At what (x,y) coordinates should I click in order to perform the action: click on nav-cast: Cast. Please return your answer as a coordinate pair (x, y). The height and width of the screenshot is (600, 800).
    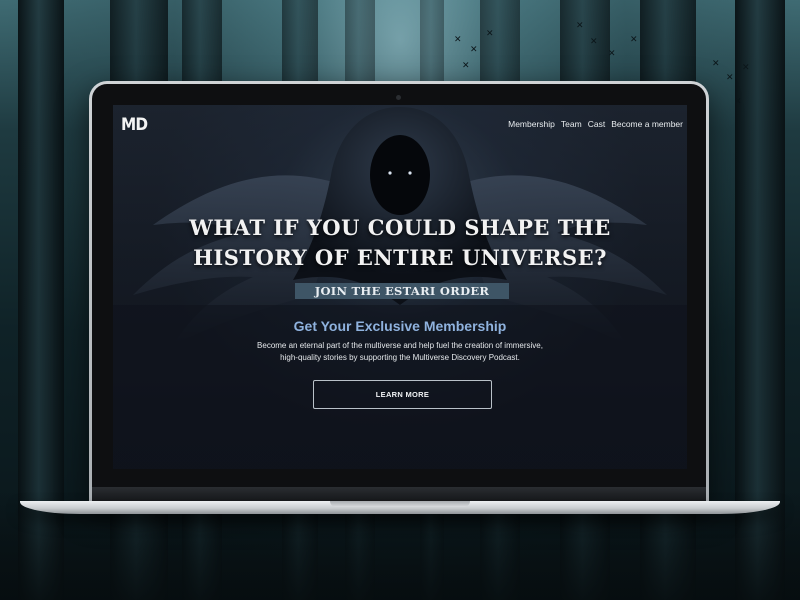
    Looking at the image, I should click on (596, 124).